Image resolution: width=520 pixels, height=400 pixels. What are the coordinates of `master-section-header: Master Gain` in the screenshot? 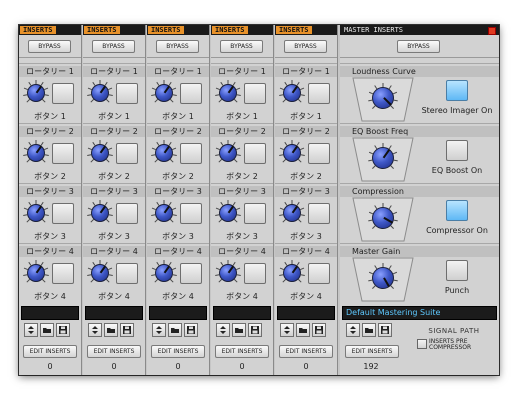 It's located at (419, 251).